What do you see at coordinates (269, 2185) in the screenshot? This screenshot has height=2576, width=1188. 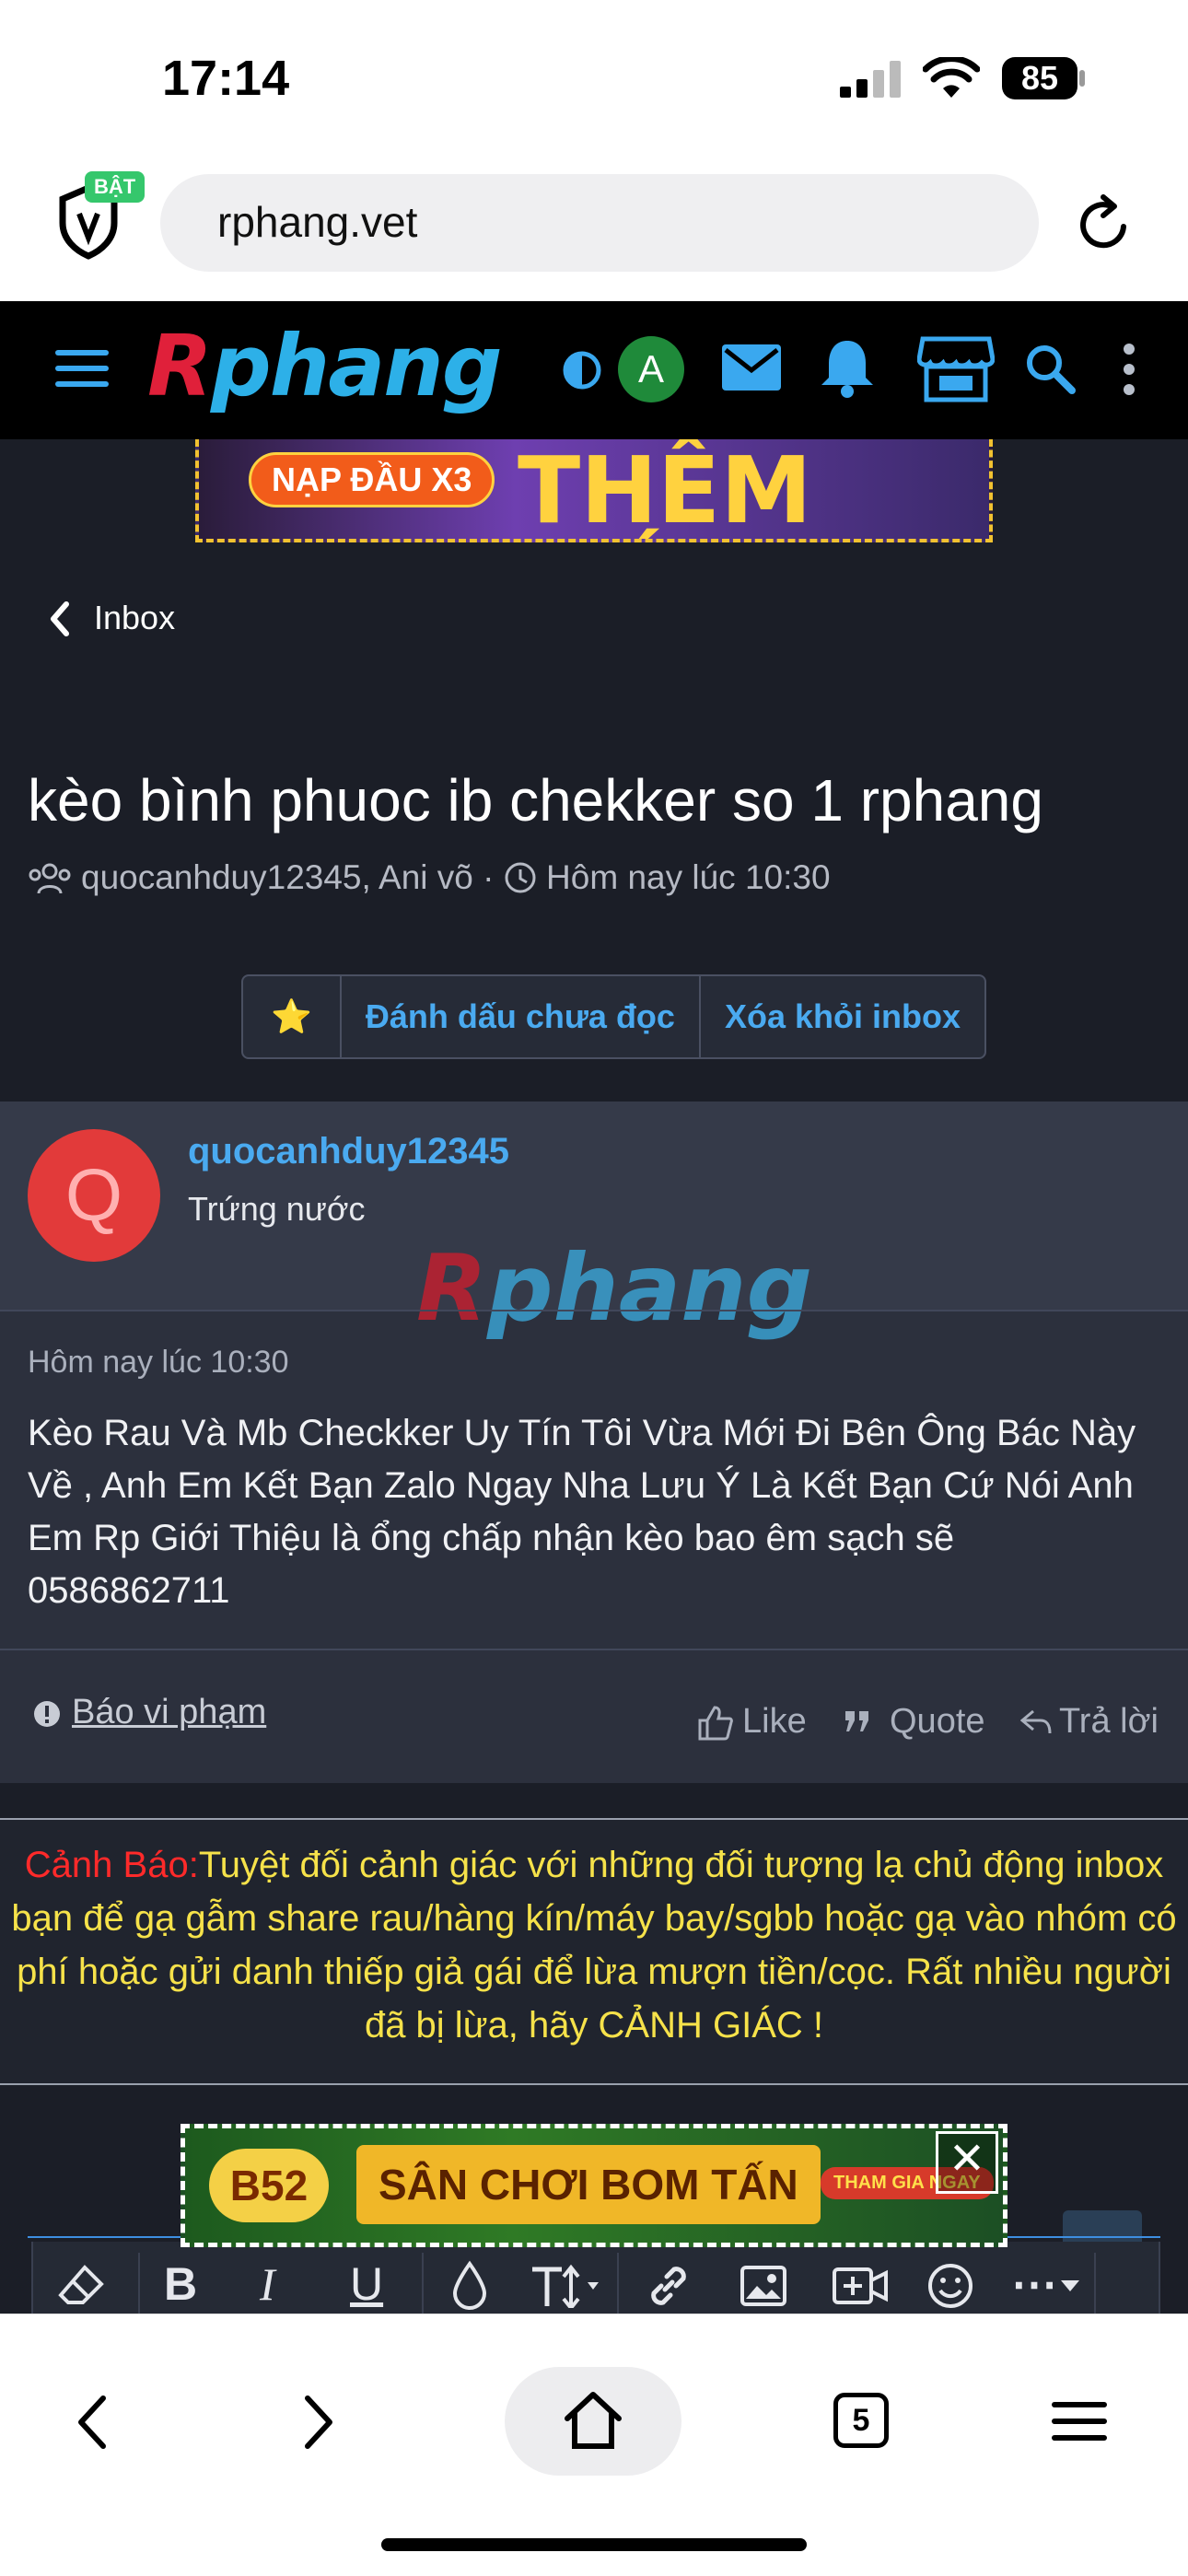 I see `ad-brand-logo: B52` at bounding box center [269, 2185].